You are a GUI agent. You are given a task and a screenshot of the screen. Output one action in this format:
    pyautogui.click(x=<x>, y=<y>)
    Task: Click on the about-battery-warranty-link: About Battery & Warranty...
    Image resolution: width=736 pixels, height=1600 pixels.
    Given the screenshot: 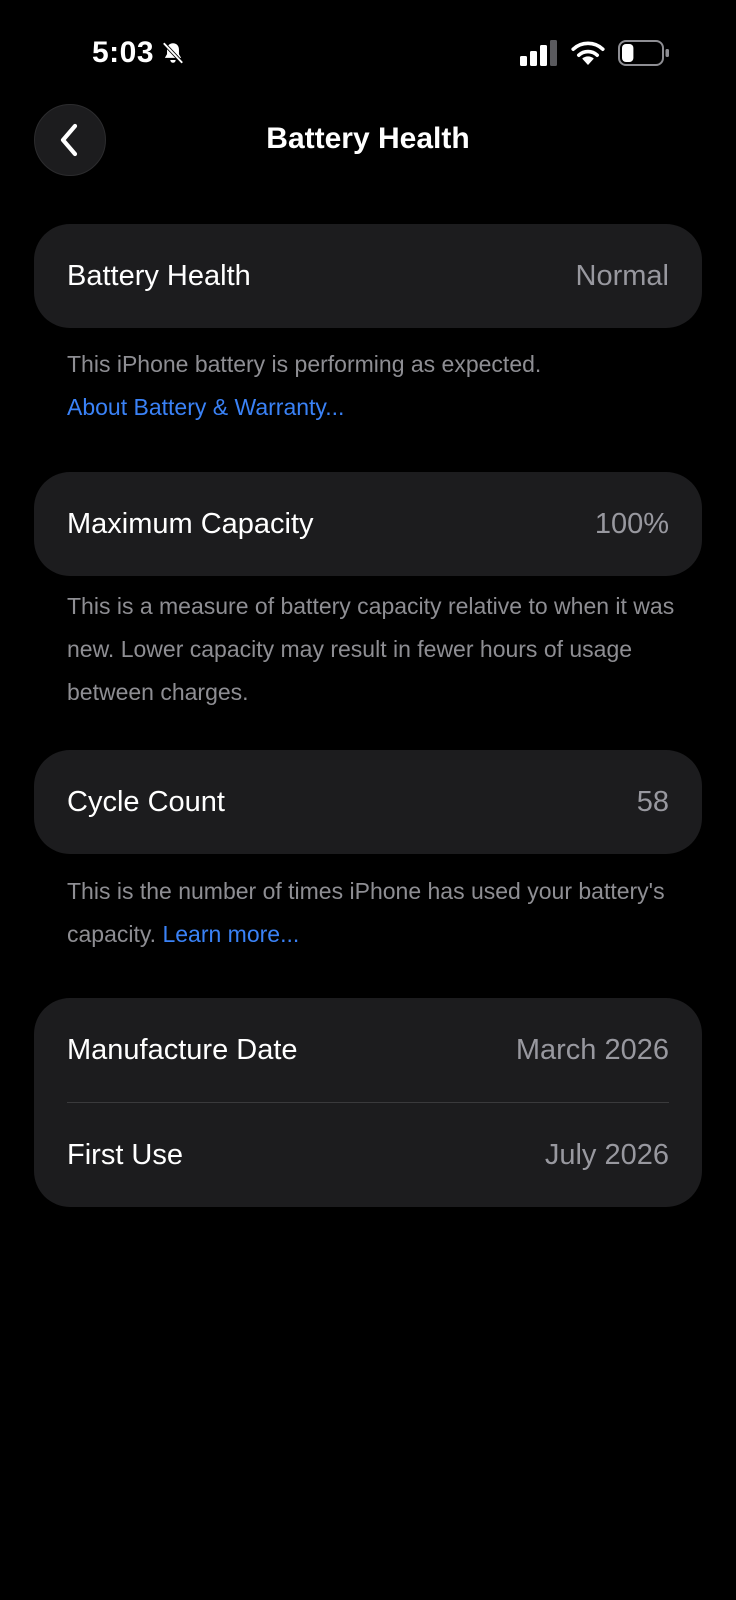 What is the action you would take?
    pyautogui.click(x=372, y=407)
    